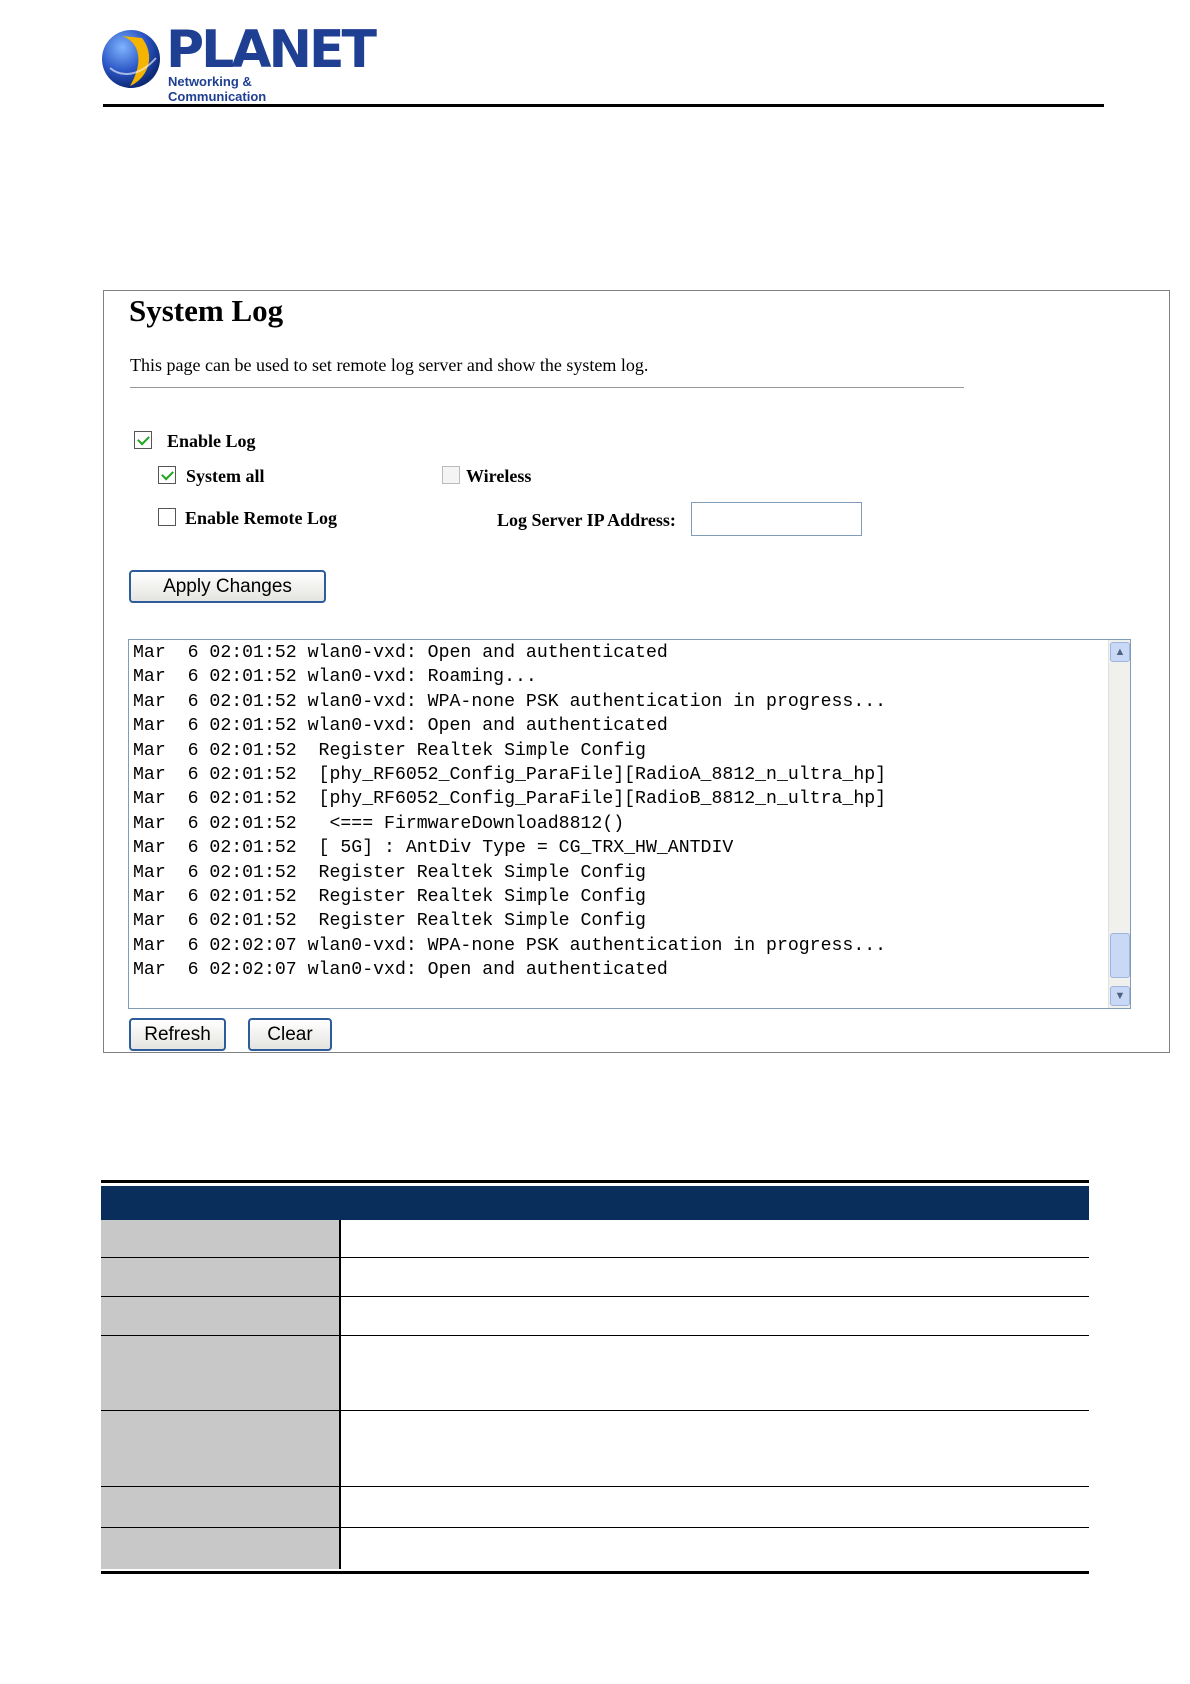  I want to click on log-server-ip-label: Log Server IP Address:, so click(586, 520).